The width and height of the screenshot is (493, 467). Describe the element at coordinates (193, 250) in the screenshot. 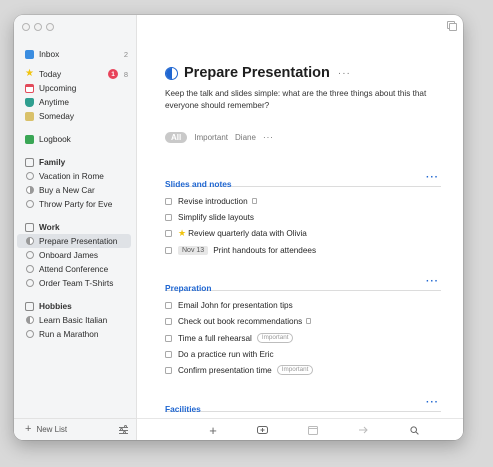

I see `deadline-date: Nov 13` at that location.